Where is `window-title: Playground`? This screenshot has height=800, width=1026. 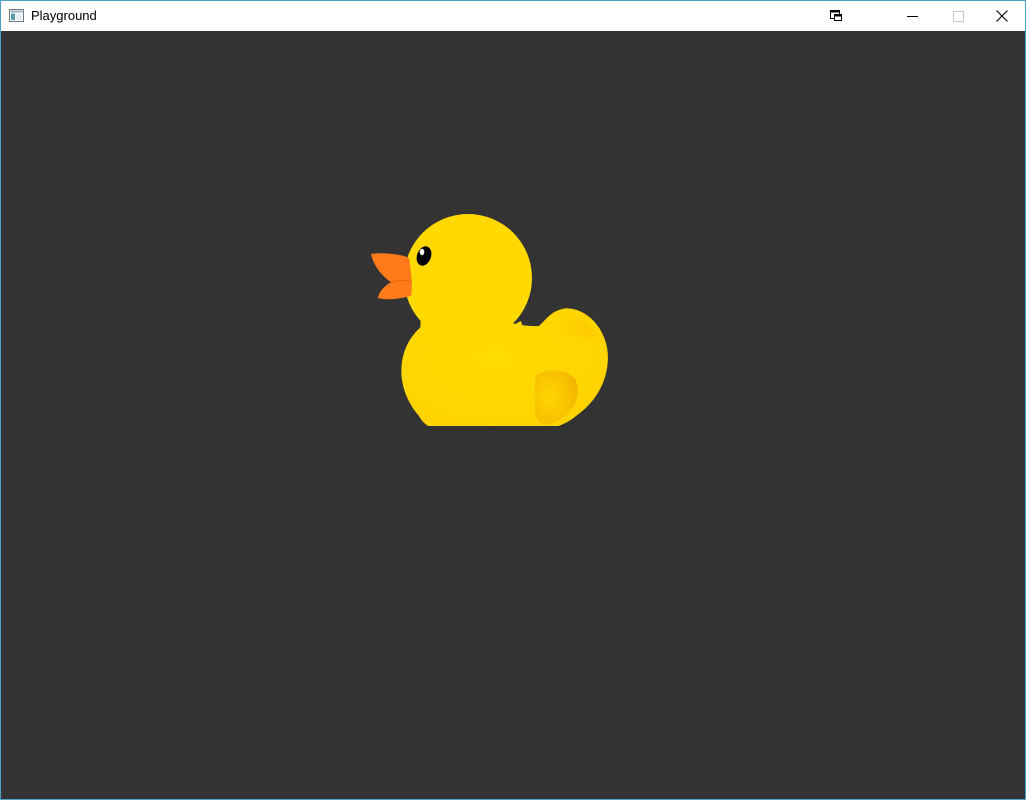 window-title: Playground is located at coordinates (64, 15).